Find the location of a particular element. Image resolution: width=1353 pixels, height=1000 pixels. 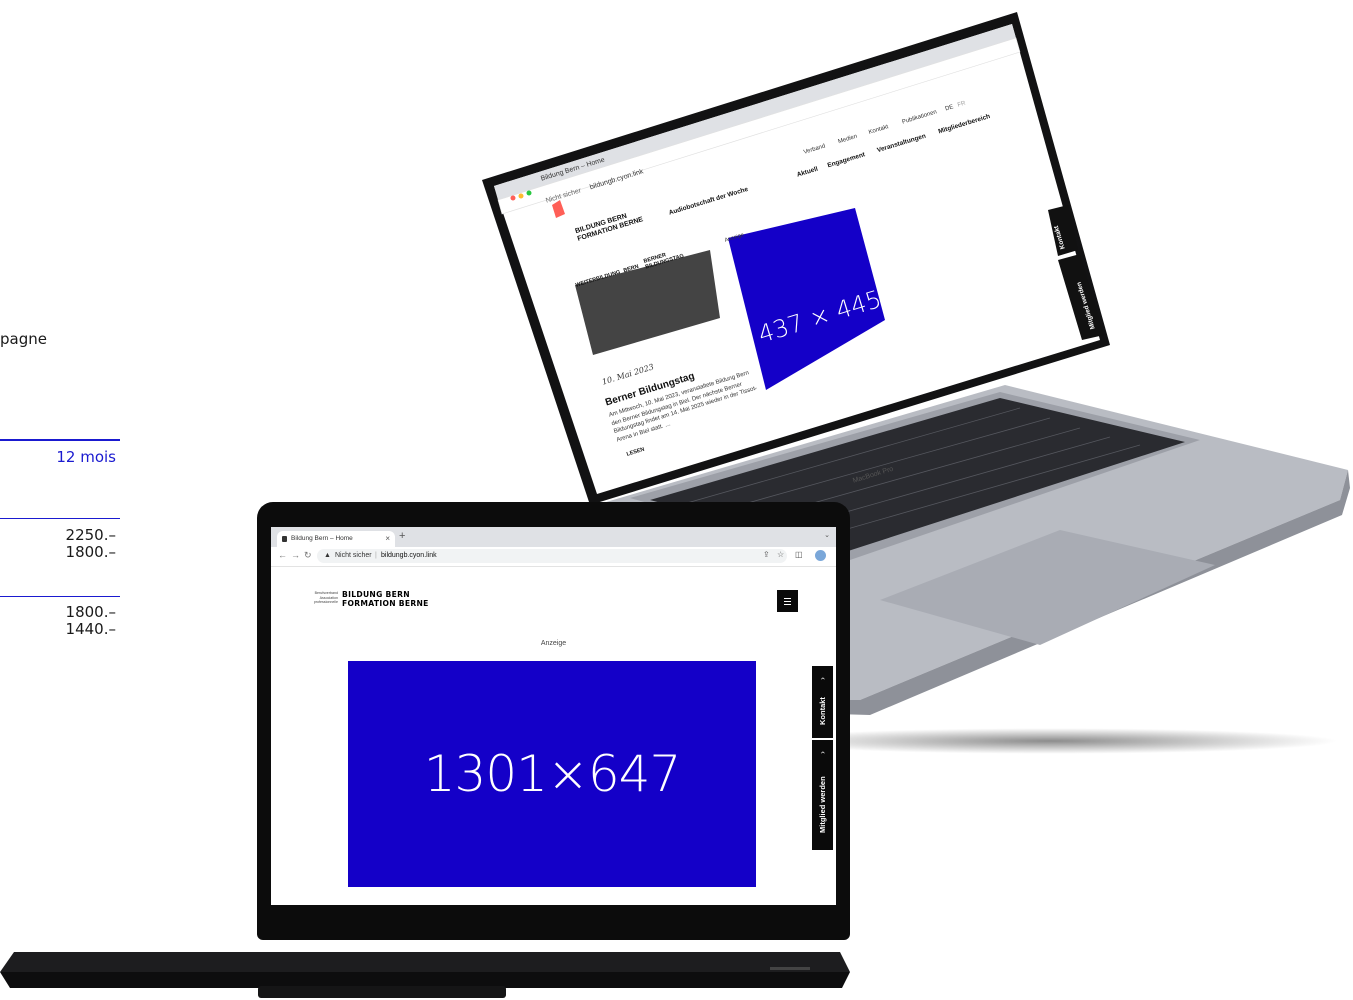

logo-line-2: FORMATION BERNE is located at coordinates (385, 603).